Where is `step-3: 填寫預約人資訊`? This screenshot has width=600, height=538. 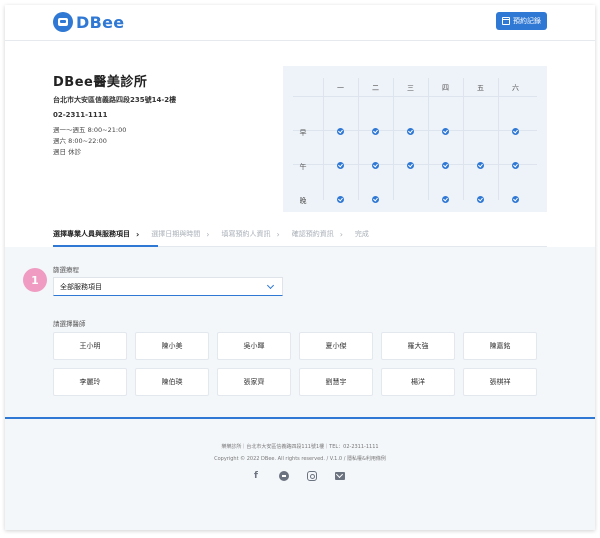
step-3: 填寫預約人資訊 is located at coordinates (246, 234).